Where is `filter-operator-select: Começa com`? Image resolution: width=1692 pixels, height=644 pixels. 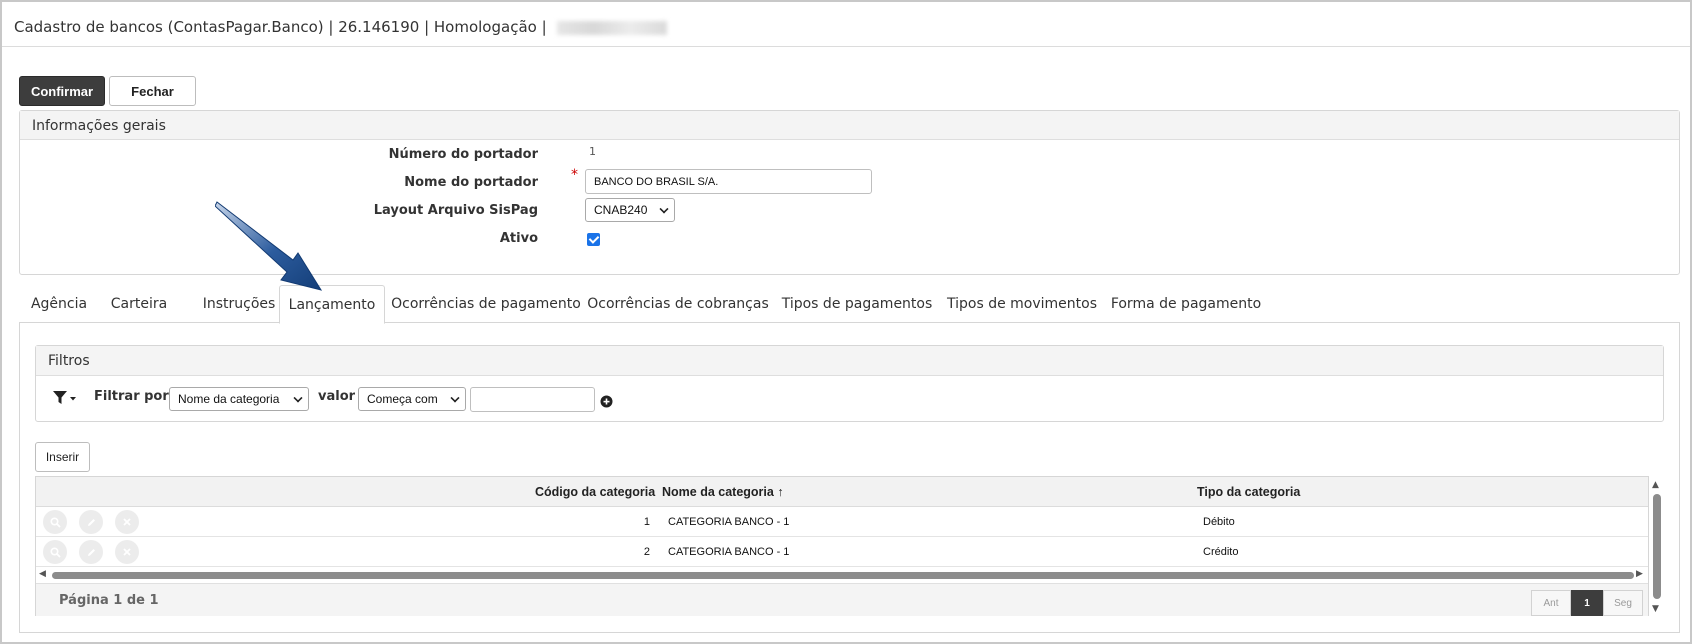
filter-operator-select: Começa com is located at coordinates (412, 399).